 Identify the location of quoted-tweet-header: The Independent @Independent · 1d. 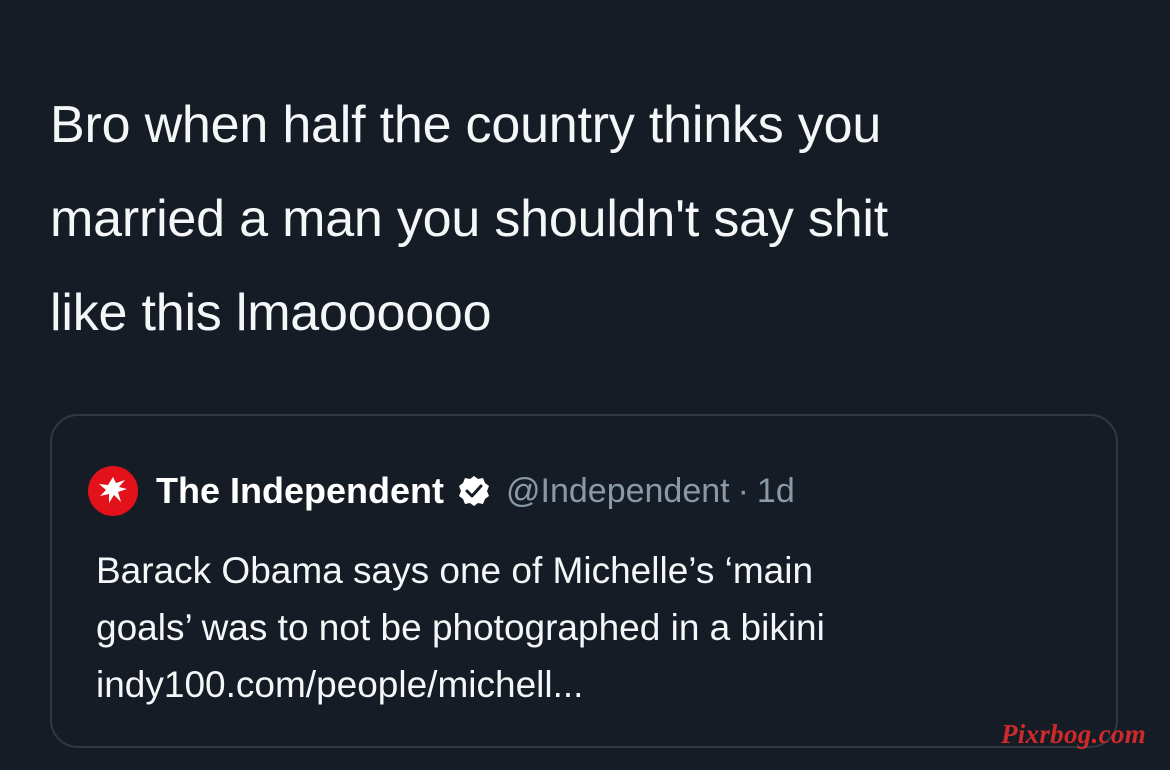
(441, 491).